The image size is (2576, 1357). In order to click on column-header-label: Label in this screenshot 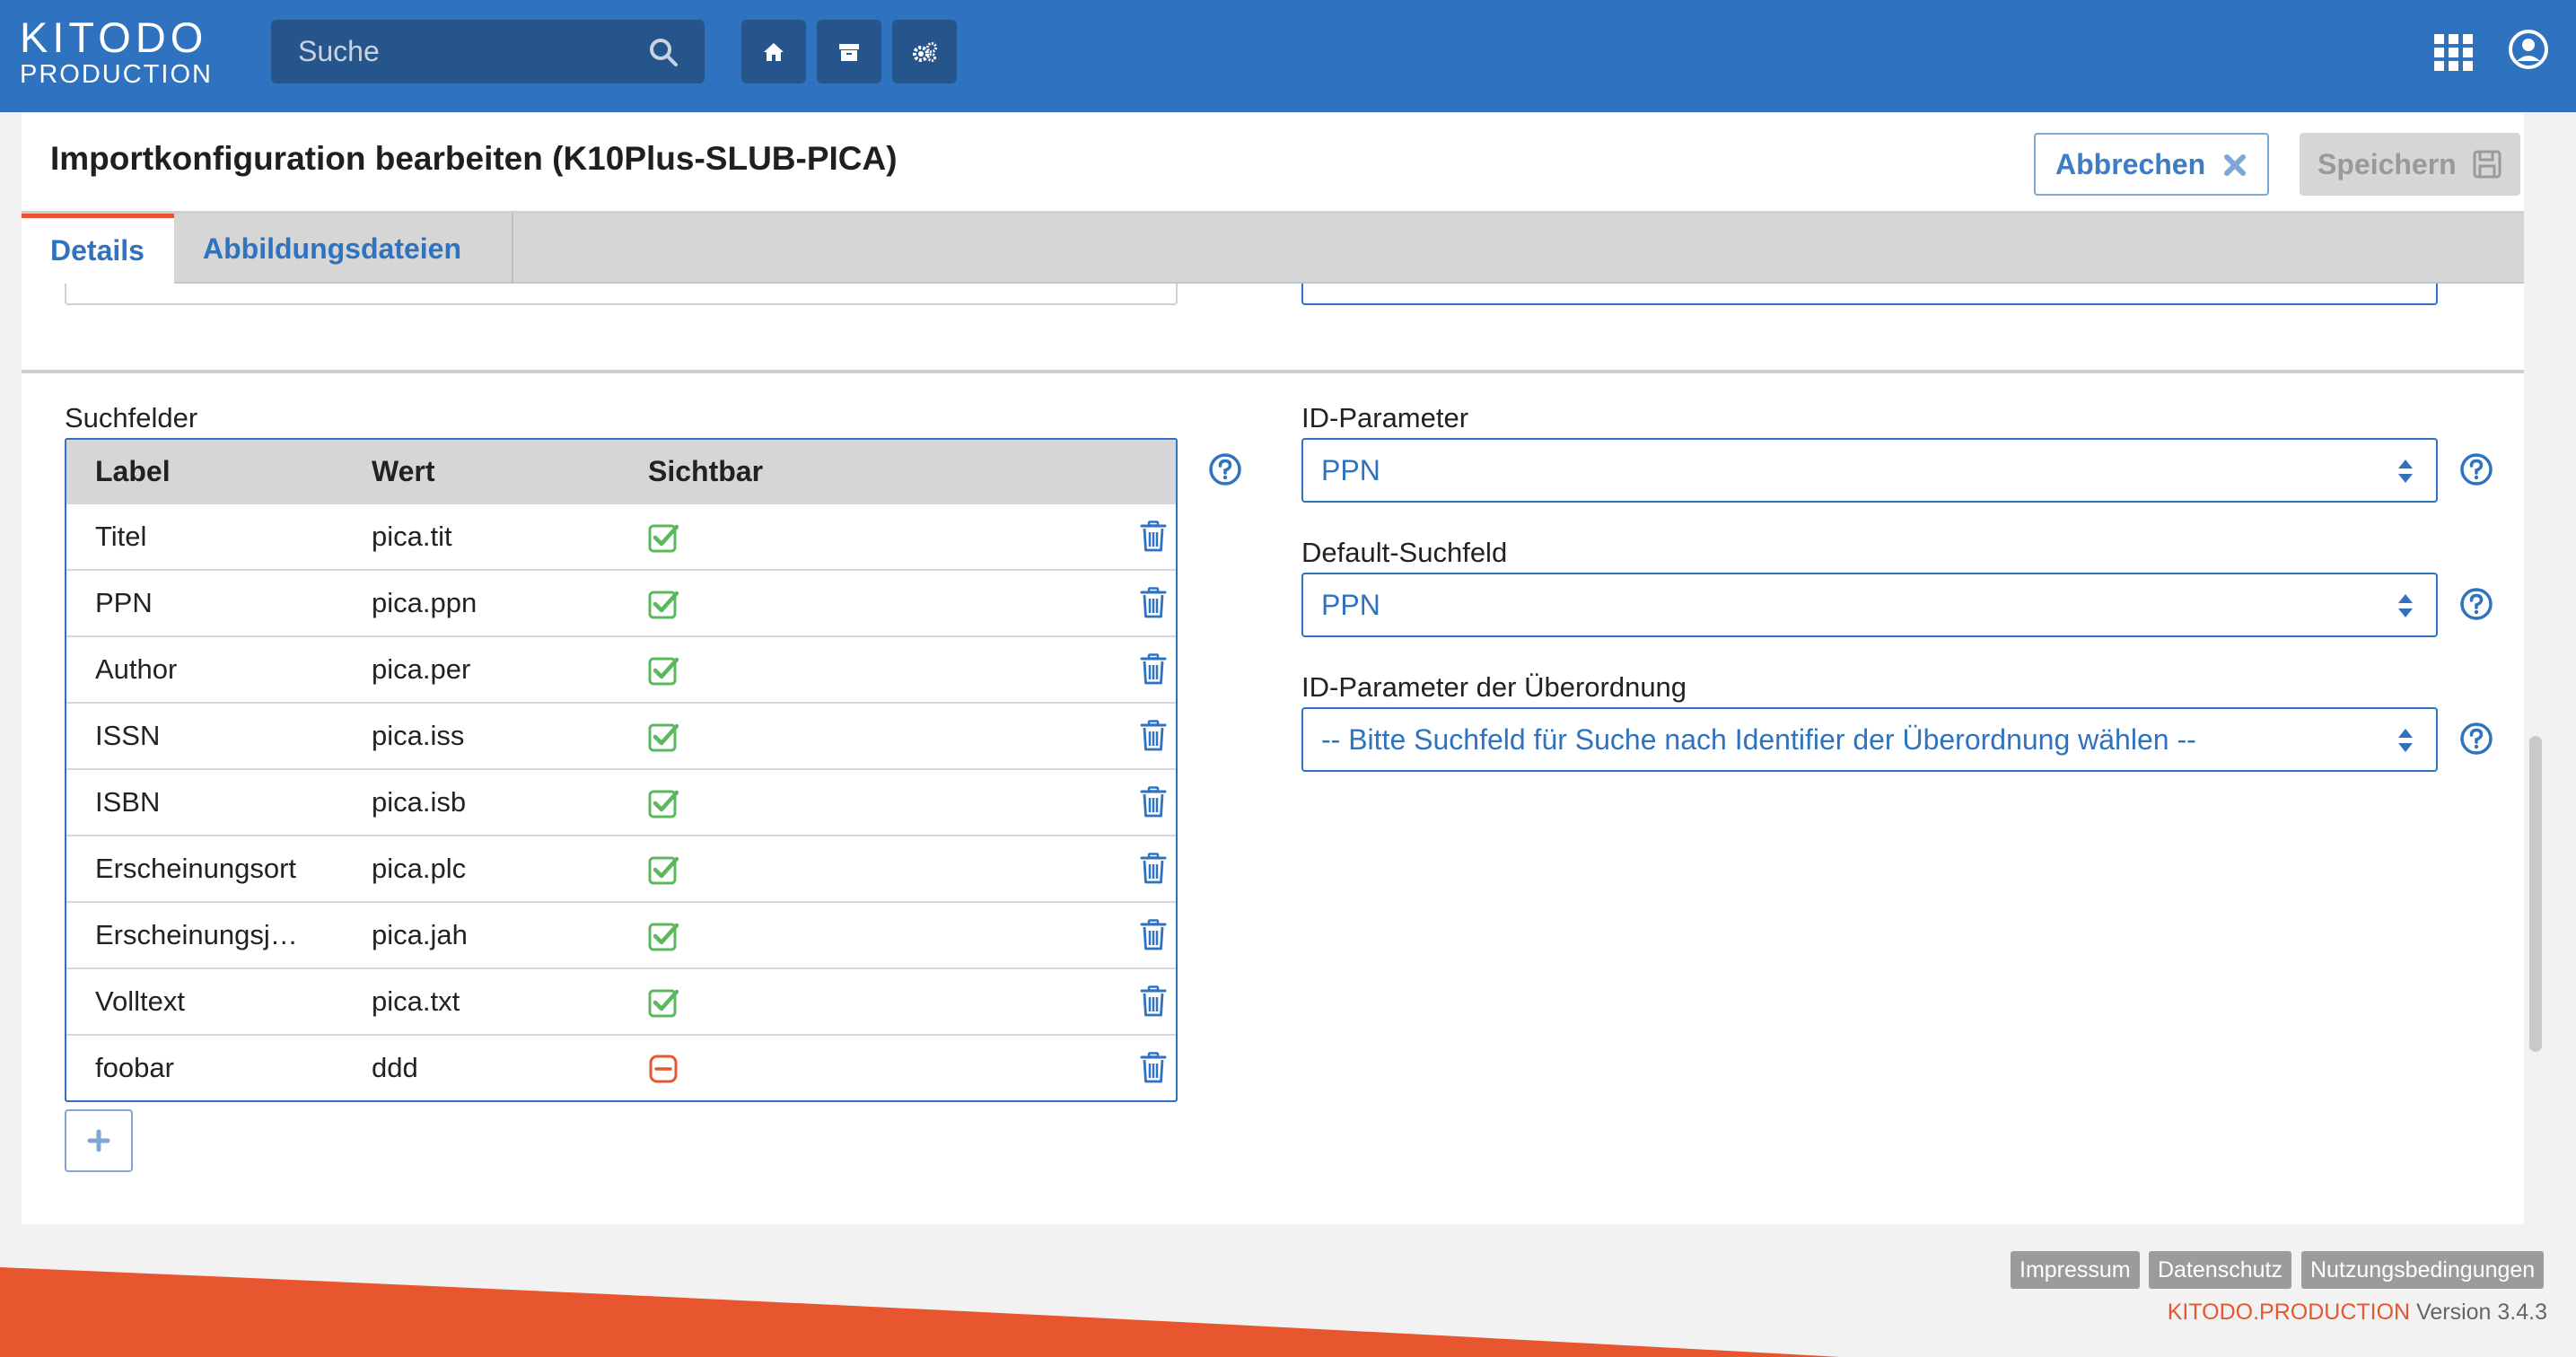, I will do `click(133, 471)`.